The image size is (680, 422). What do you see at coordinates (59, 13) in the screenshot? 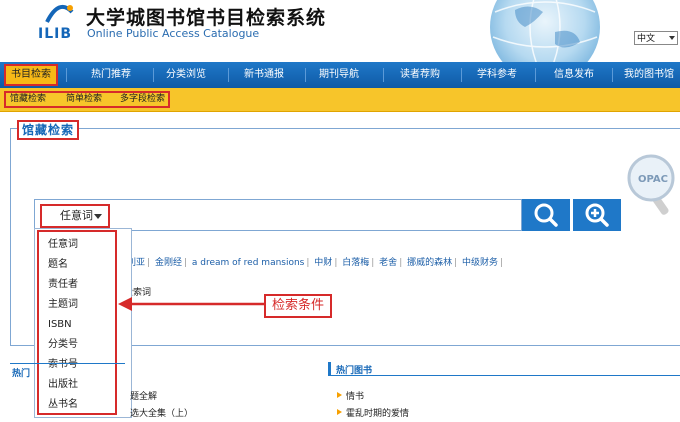
I see `logo-icon` at bounding box center [59, 13].